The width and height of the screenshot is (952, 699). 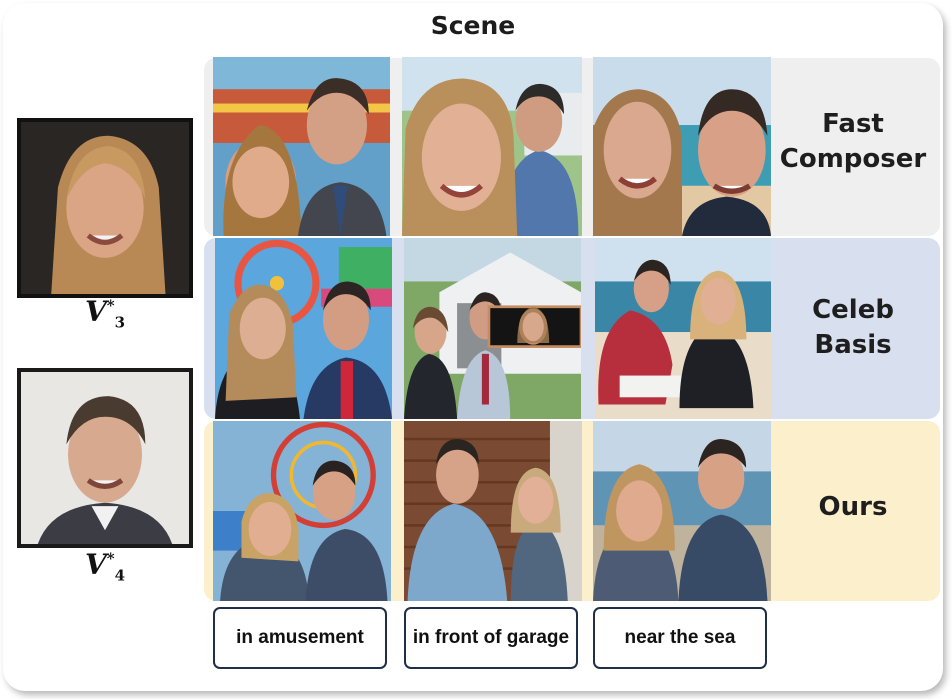 I want to click on prompt-near-the-sea: near the sea, so click(x=680, y=638).